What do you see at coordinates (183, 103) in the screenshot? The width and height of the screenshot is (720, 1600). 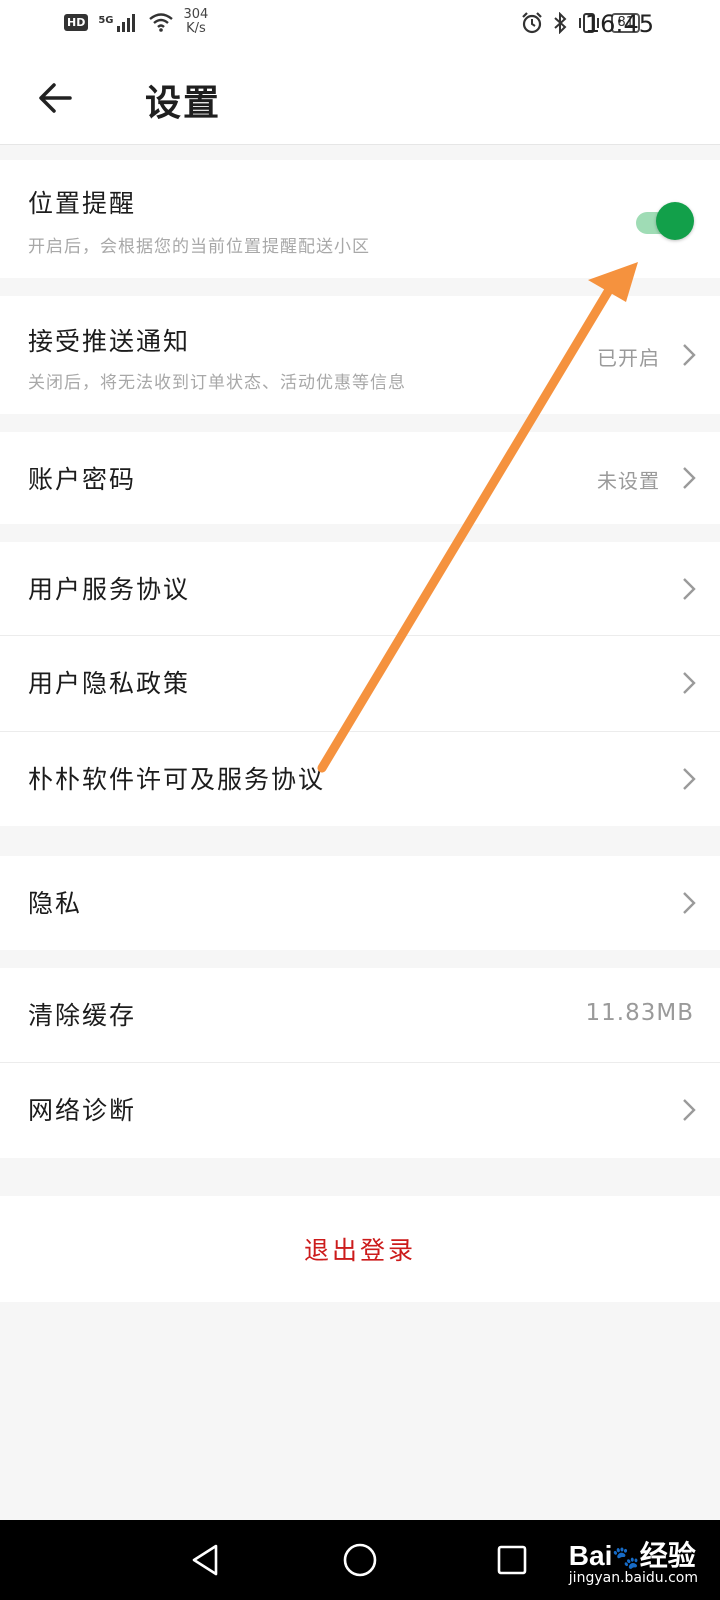 I see `page-title: 设置` at bounding box center [183, 103].